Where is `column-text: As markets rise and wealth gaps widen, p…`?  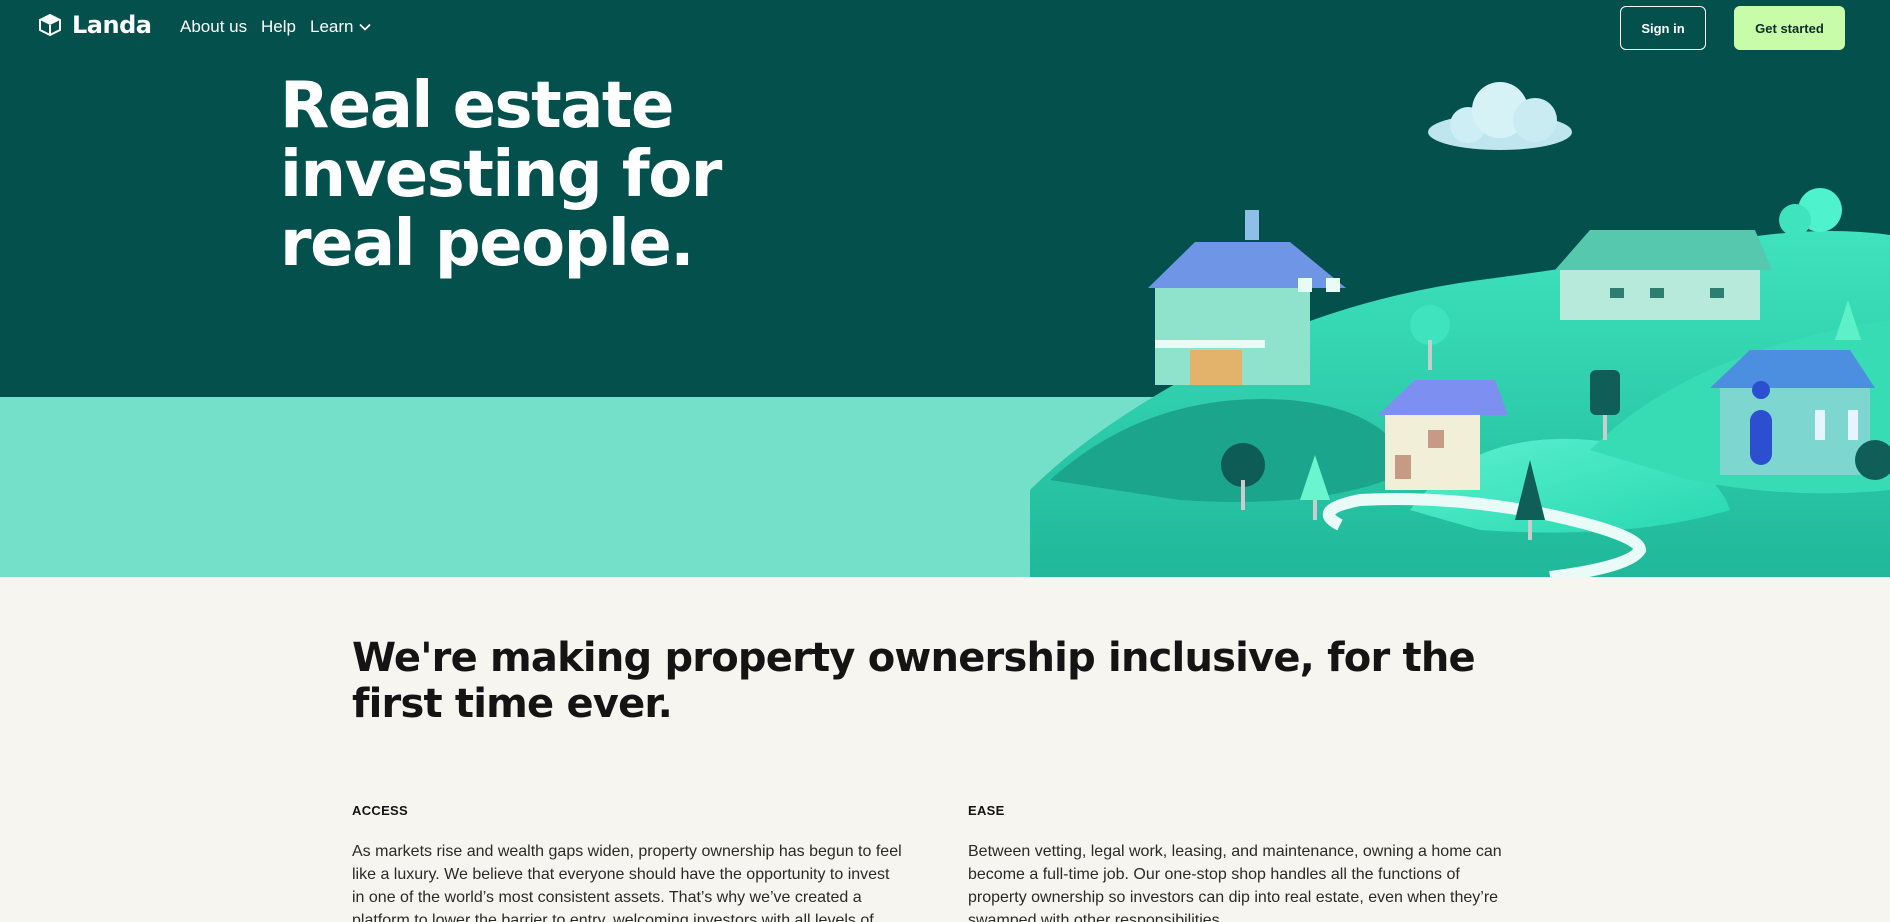
column-text: As markets rise and wealth gaps widen, p… is located at coordinates (627, 882).